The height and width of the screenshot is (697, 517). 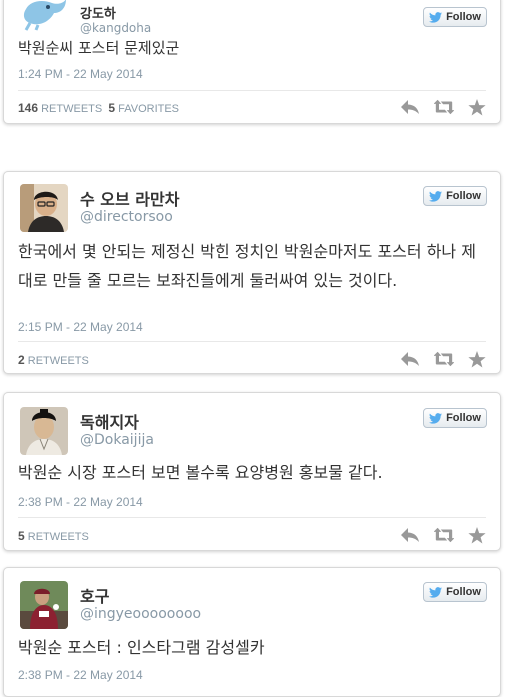 What do you see at coordinates (109, 421) in the screenshot?
I see `user-name: 독해지자` at bounding box center [109, 421].